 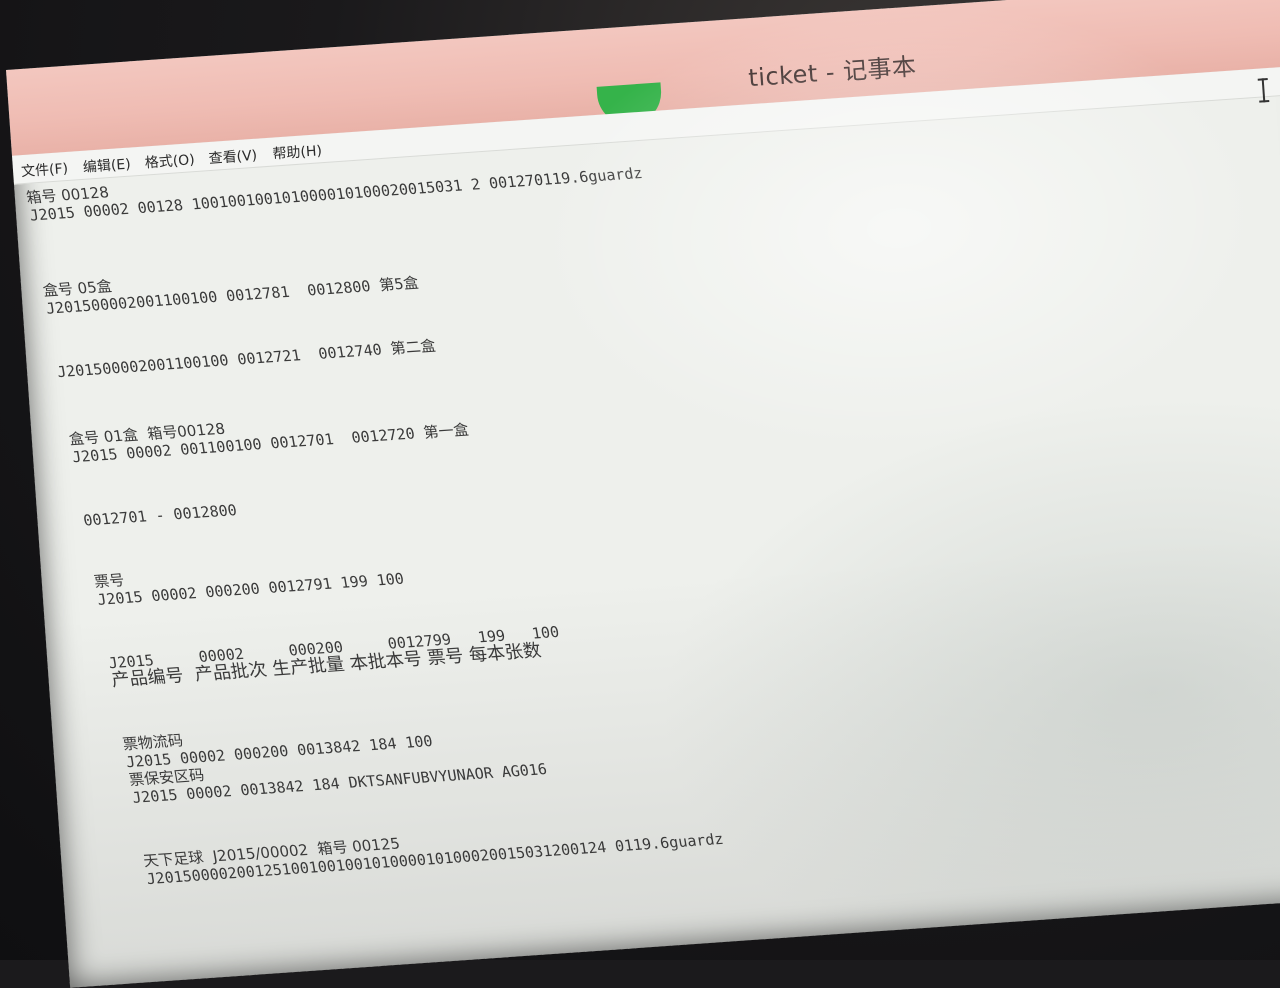 I want to click on menu-file: 文件(F), so click(x=44, y=169).